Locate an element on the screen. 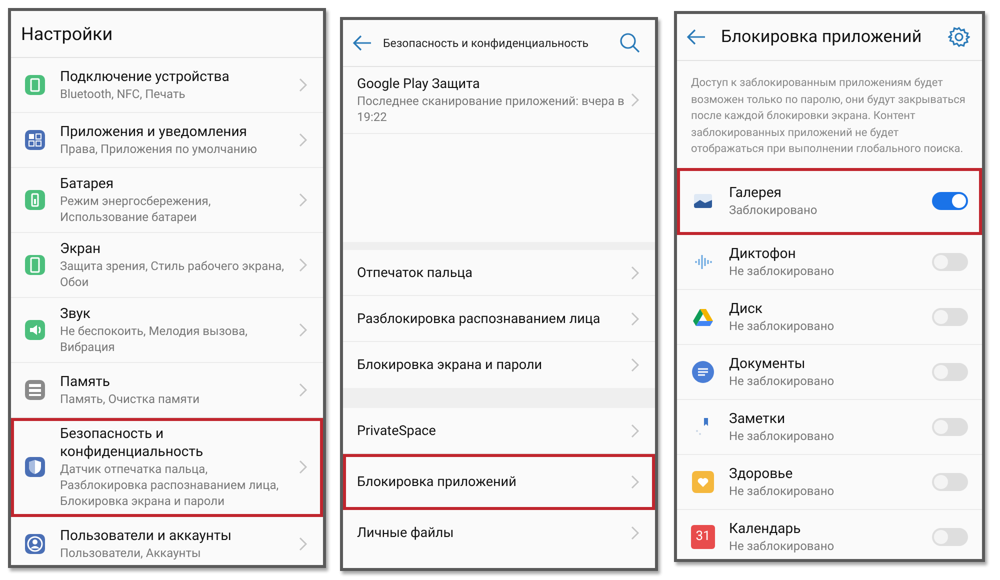  item-subtitle: Защита зрения, Стиль рабочего экрана, Обои is located at coordinates (172, 274).